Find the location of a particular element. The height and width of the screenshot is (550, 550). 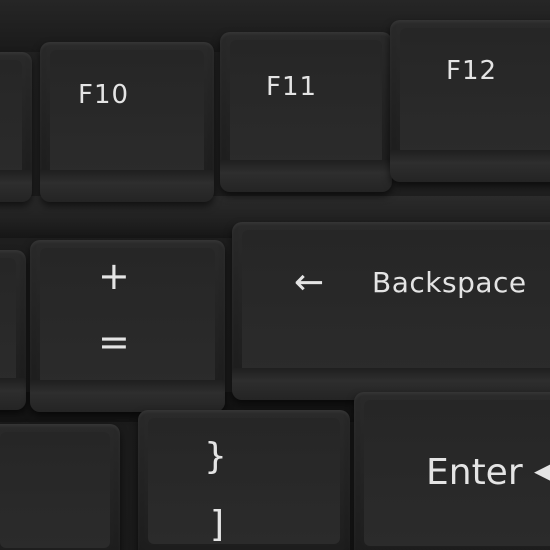

key-enter: Enter ◂ is located at coordinates (452, 471).